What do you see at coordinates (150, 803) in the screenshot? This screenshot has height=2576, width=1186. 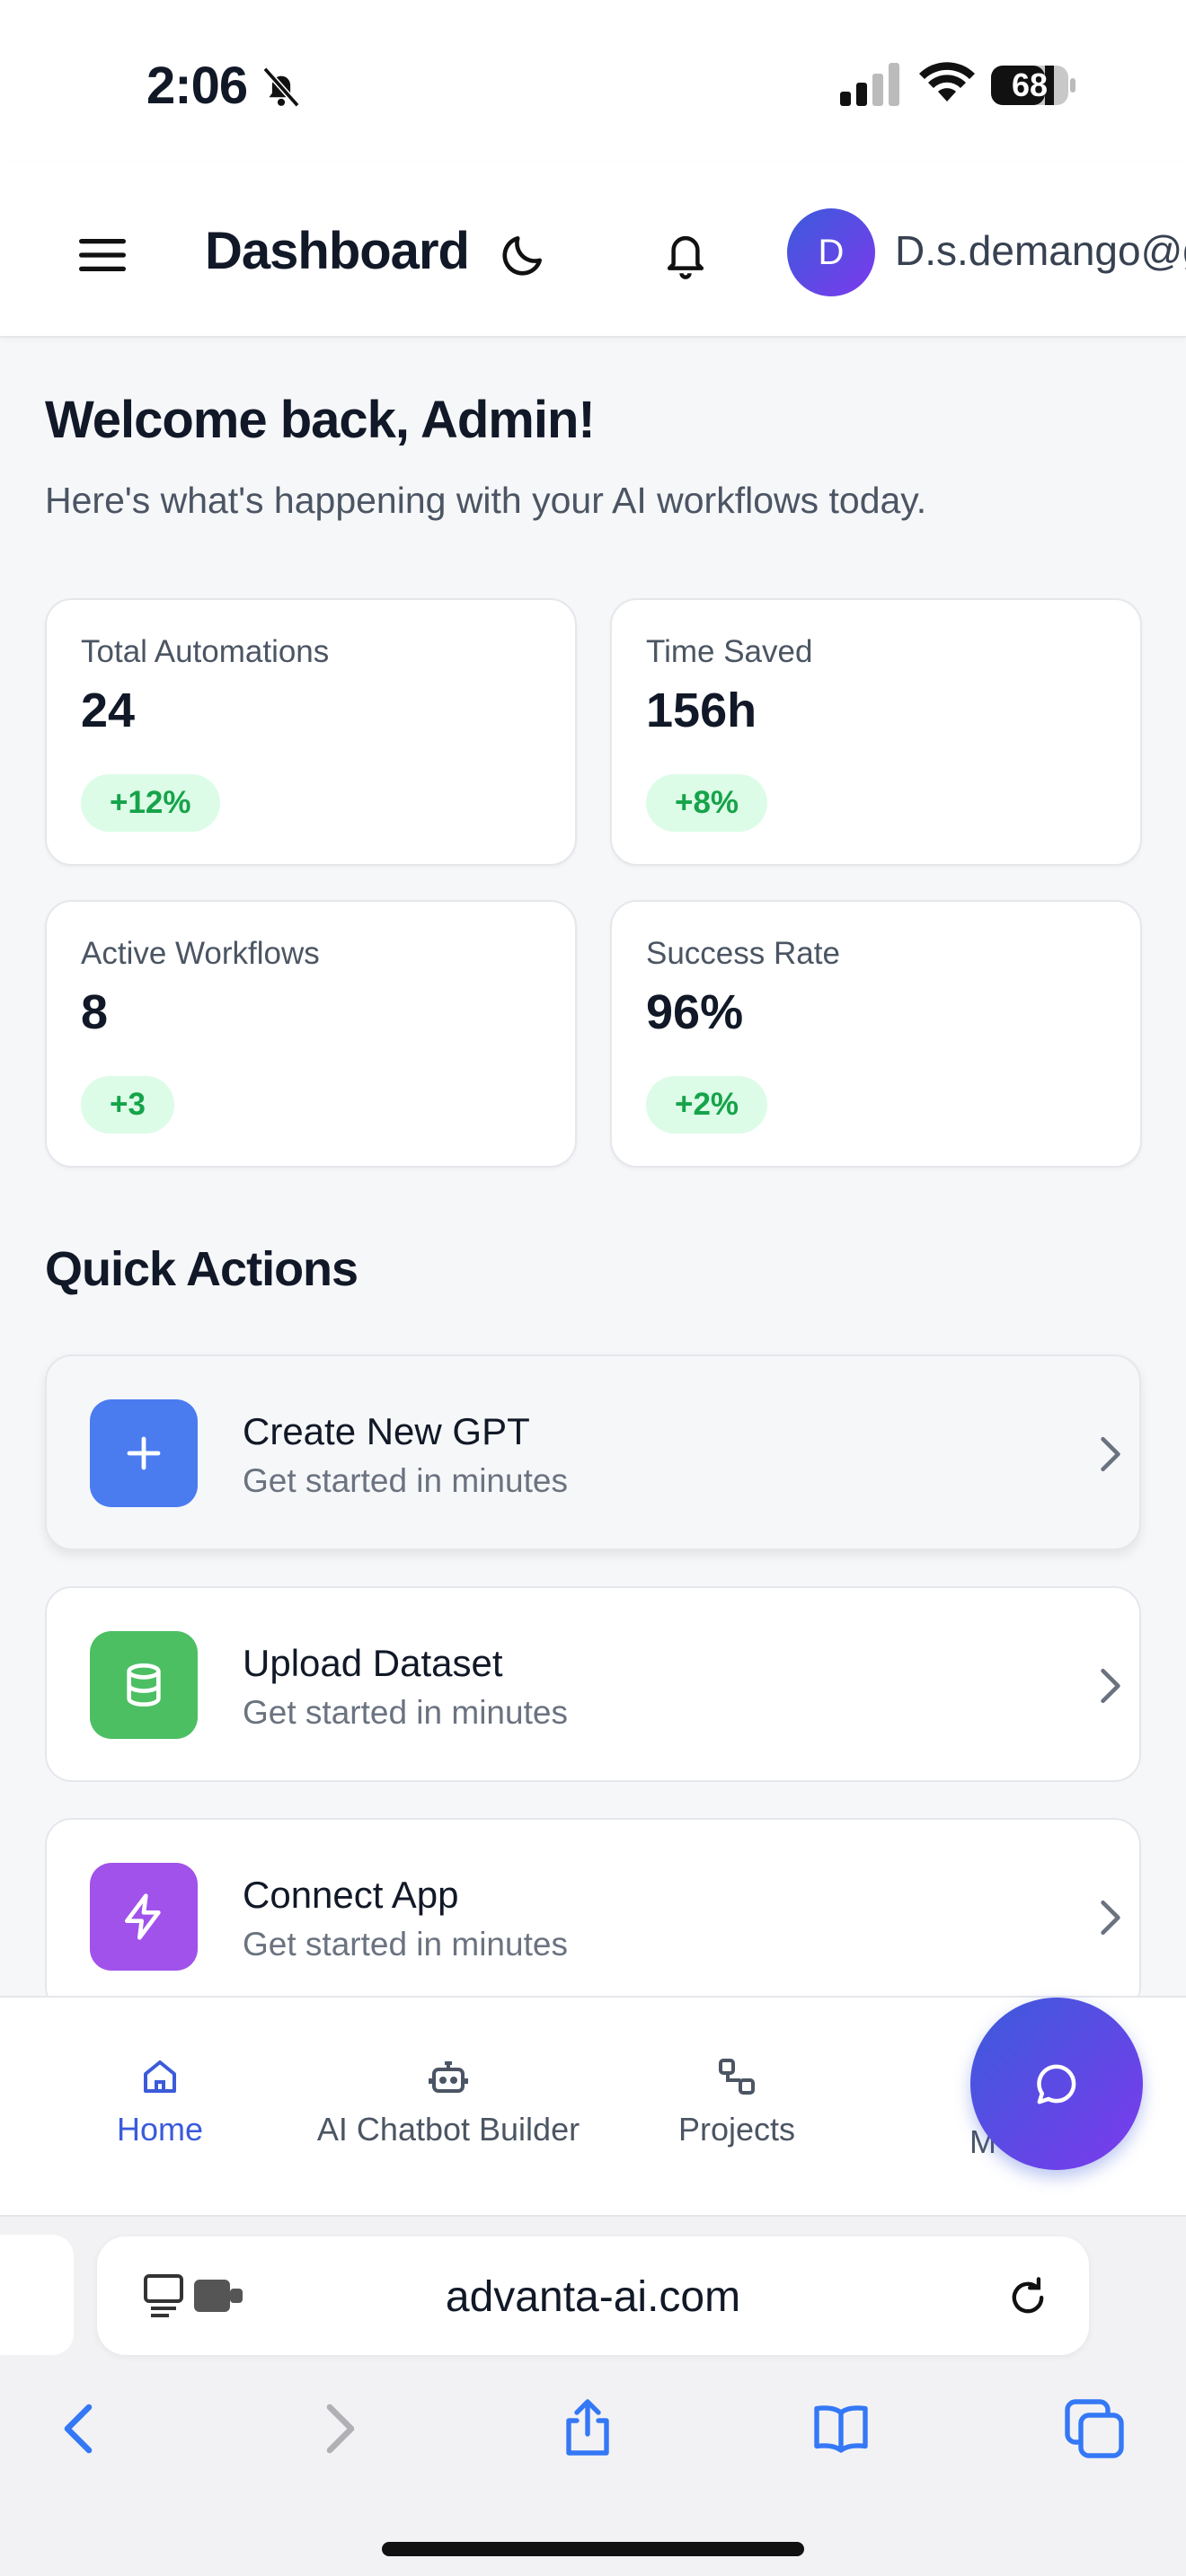 I see `stat-change-badge: +12%` at bounding box center [150, 803].